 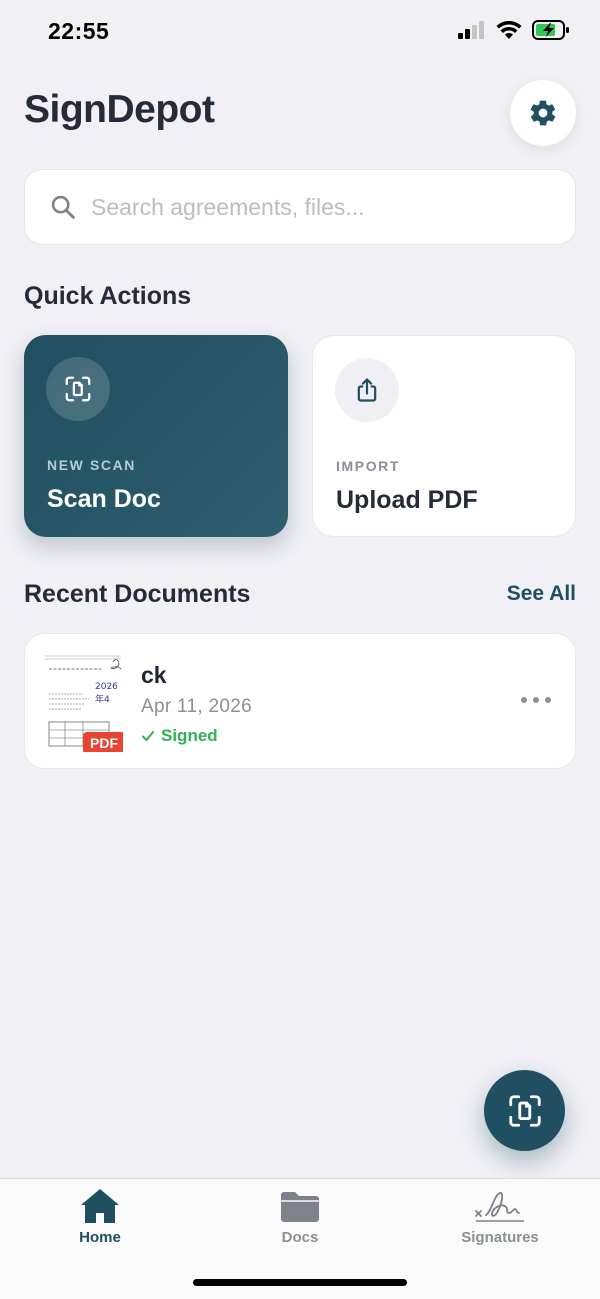 I want to click on more-options-button, so click(x=536, y=700).